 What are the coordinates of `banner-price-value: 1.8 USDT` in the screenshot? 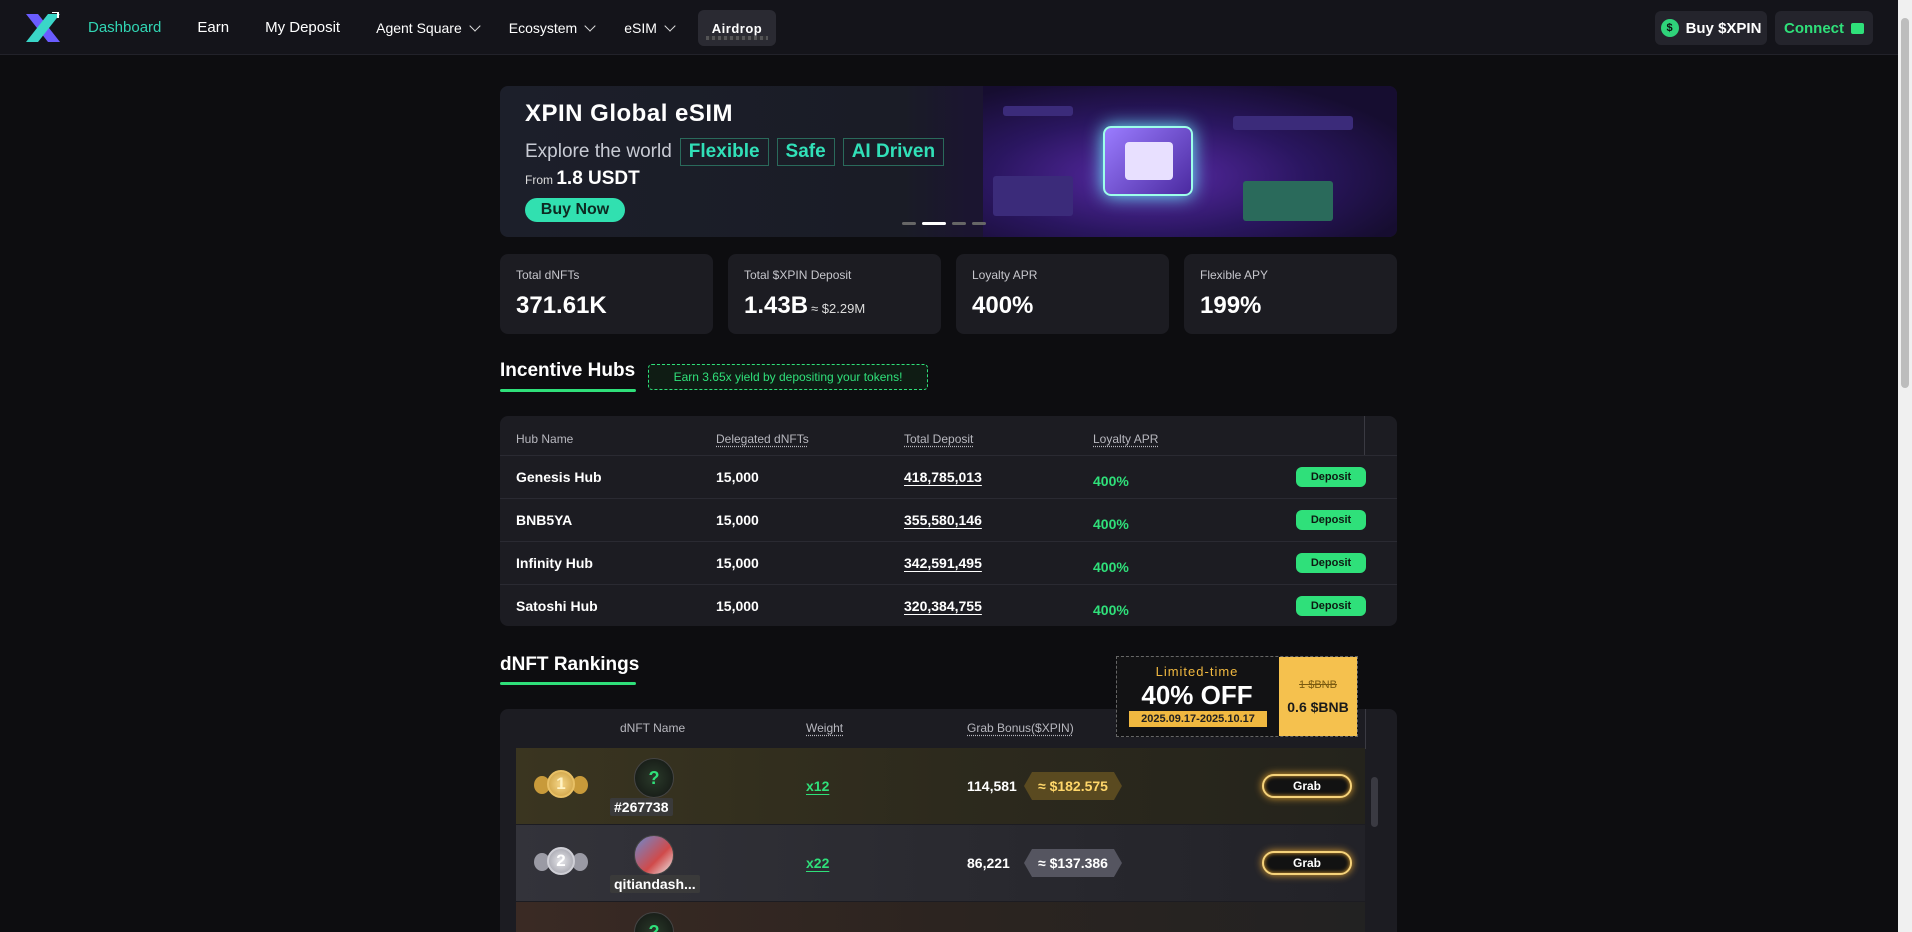 It's located at (598, 178).